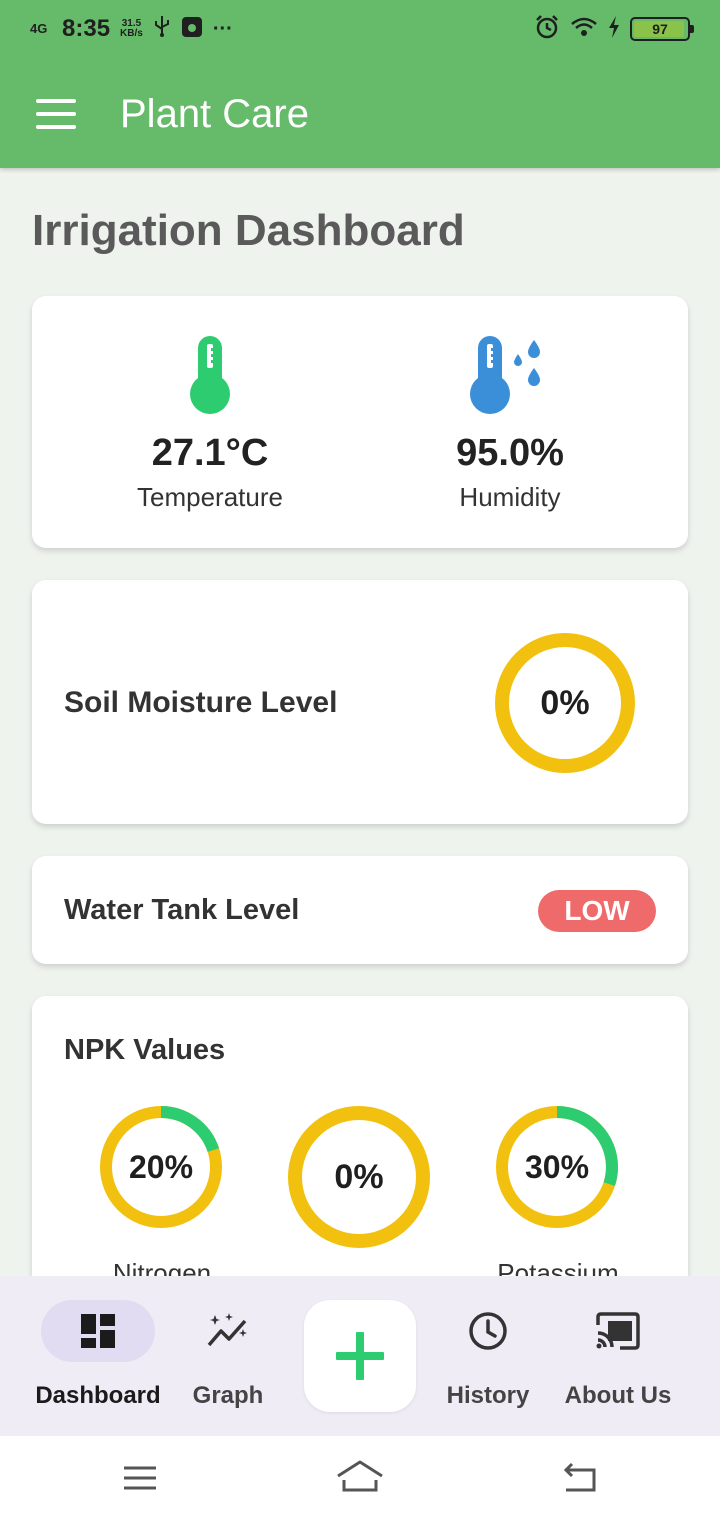  What do you see at coordinates (618, 1331) in the screenshot?
I see `cast-icon` at bounding box center [618, 1331].